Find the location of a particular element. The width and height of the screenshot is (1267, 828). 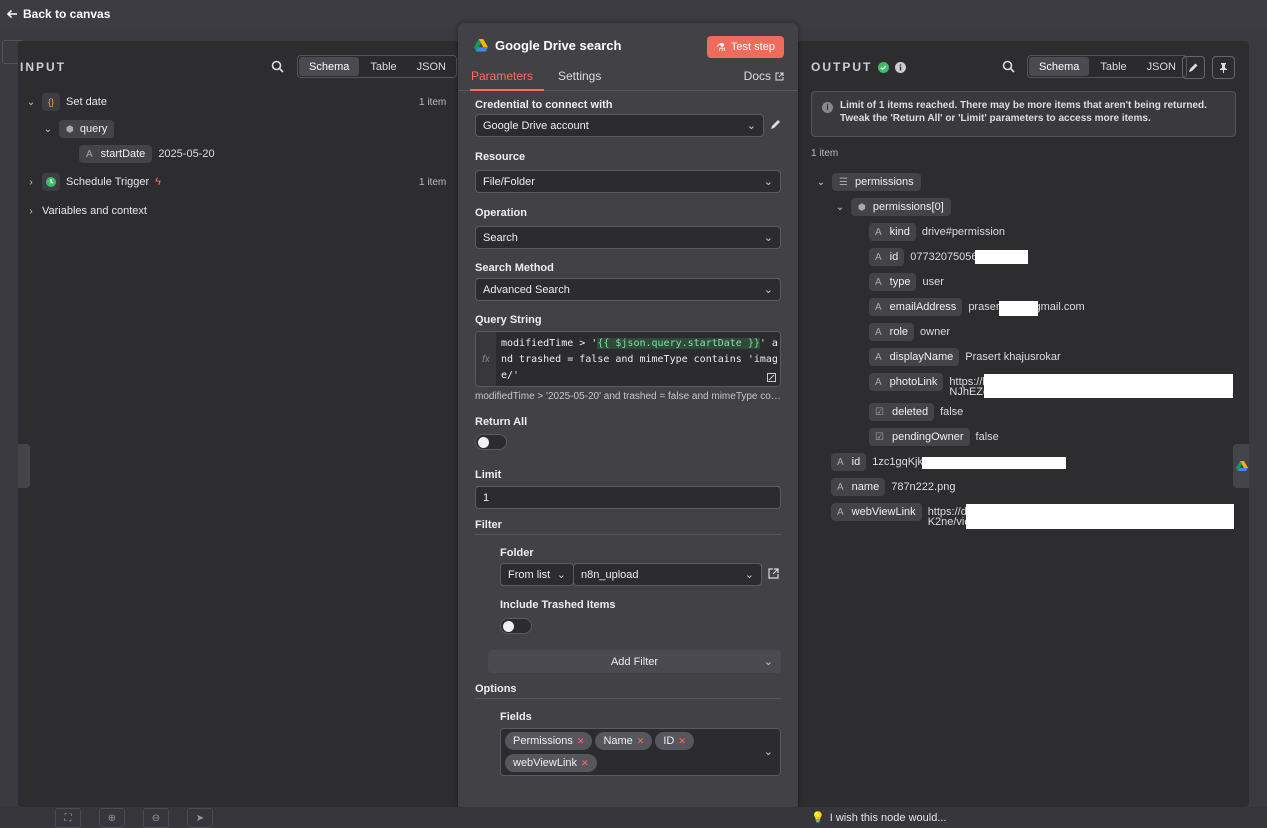

out-row-role: Arole owner is located at coordinates (909, 332).